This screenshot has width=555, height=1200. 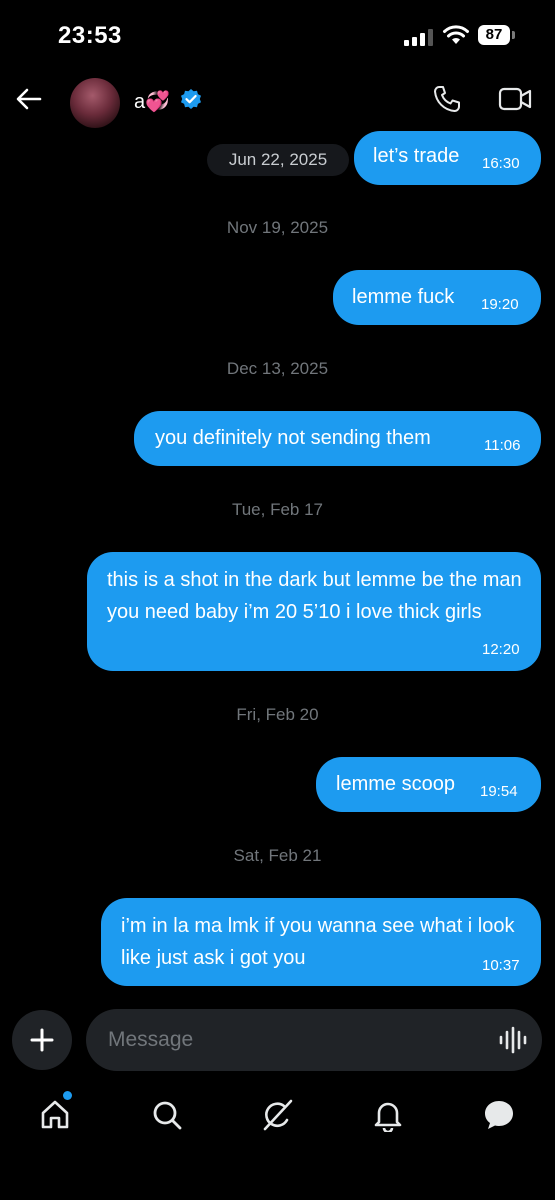 What do you see at coordinates (494, 35) in the screenshot?
I see `battery-level: 87` at bounding box center [494, 35].